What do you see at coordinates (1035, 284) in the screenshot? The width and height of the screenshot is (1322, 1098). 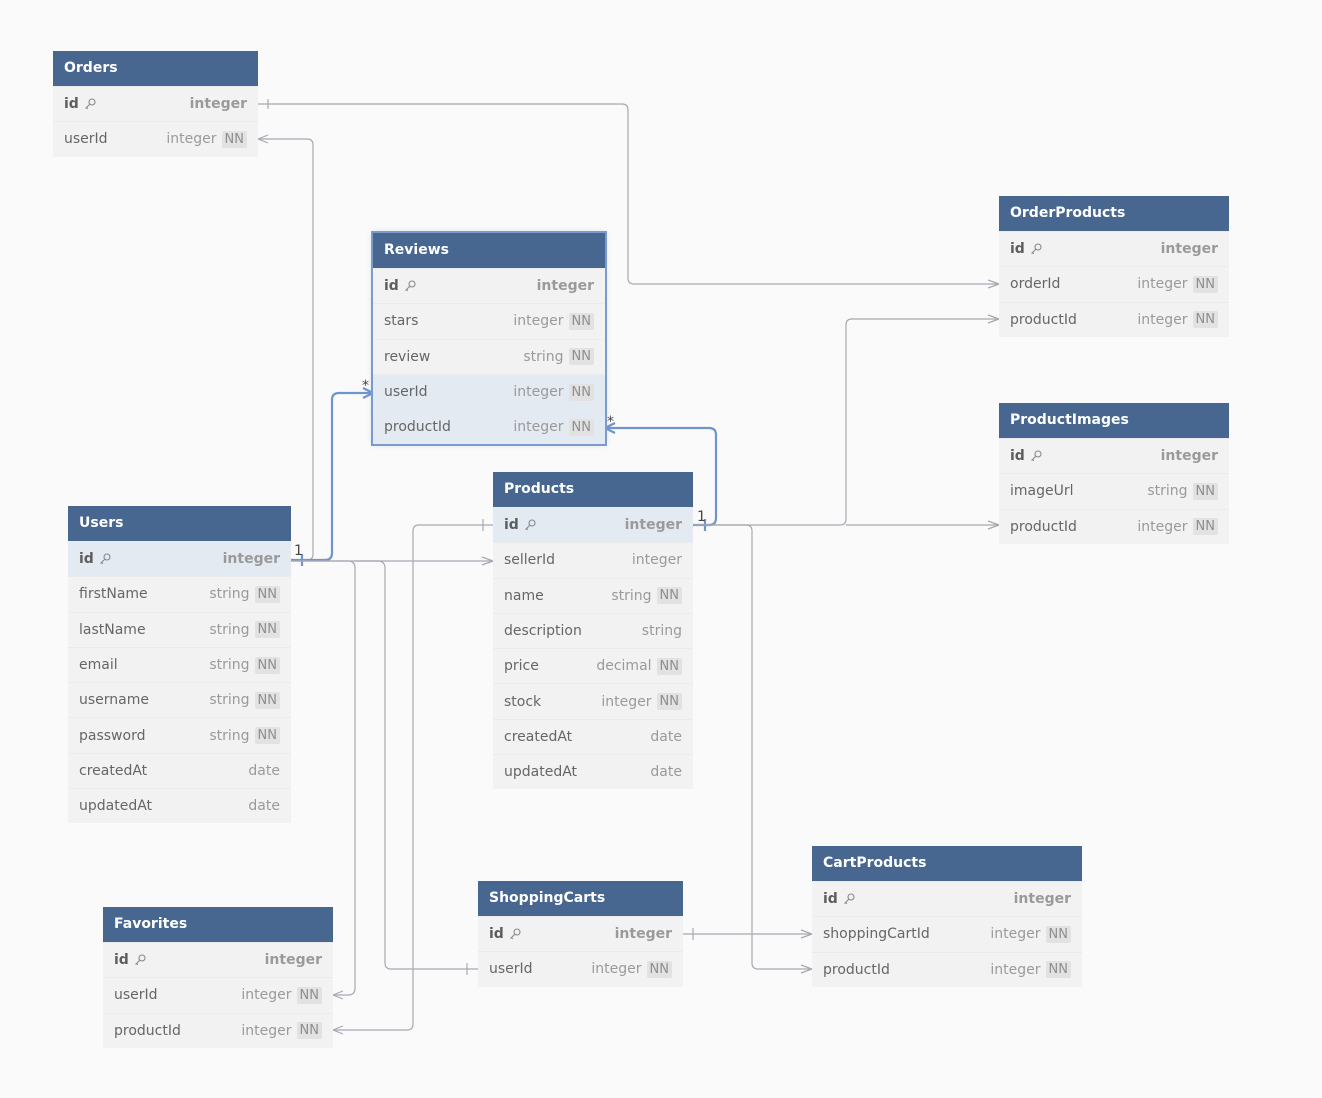 I see `field-name-text: orderId` at bounding box center [1035, 284].